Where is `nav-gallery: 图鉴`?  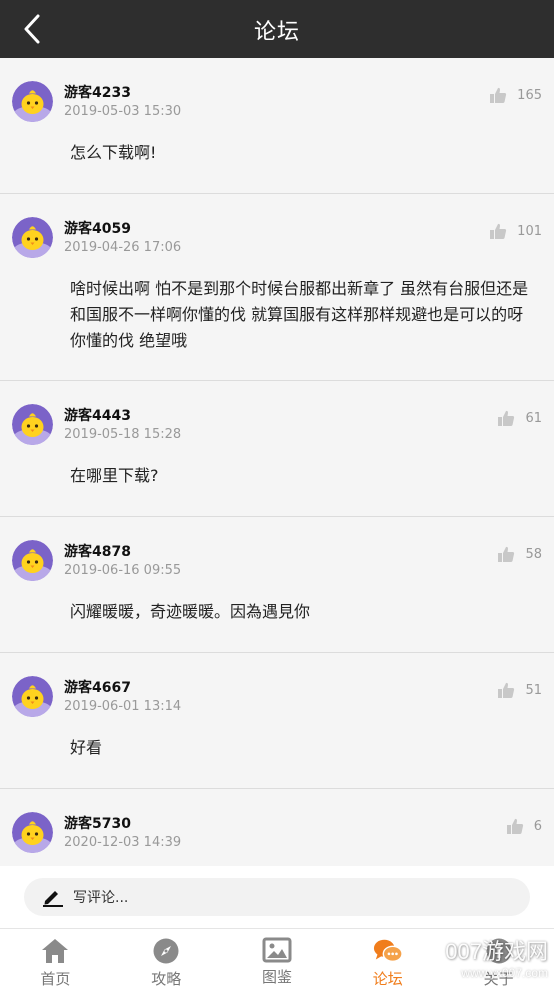
nav-gallery: 图鉴 is located at coordinates (277, 957).